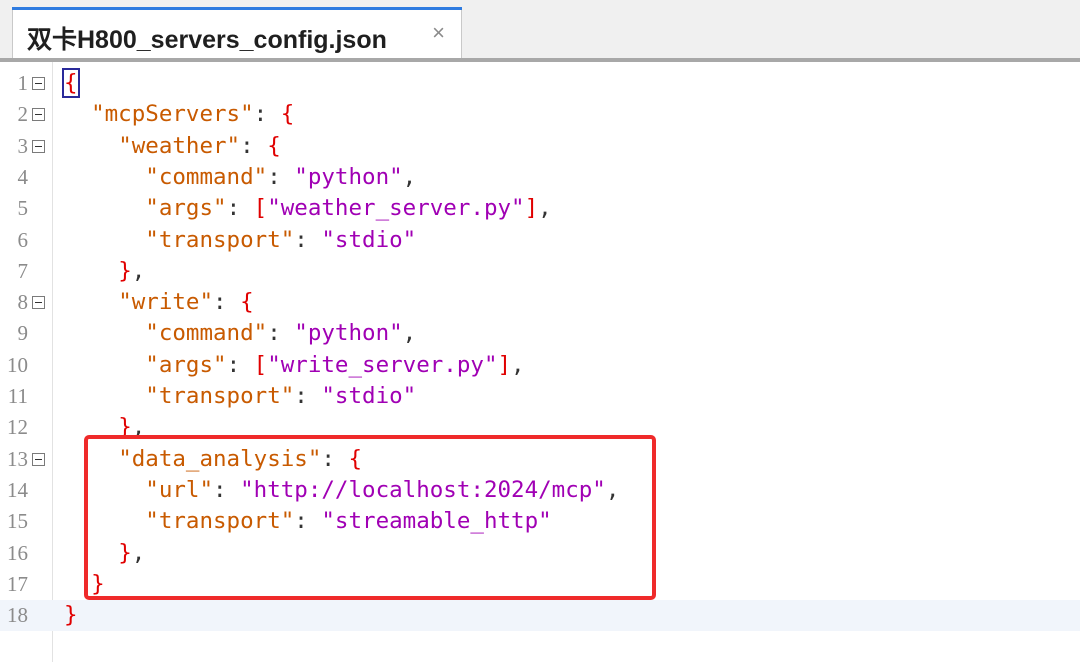 The image size is (1080, 662). Describe the element at coordinates (17, 364) in the screenshot. I see `line-number: 10` at that location.